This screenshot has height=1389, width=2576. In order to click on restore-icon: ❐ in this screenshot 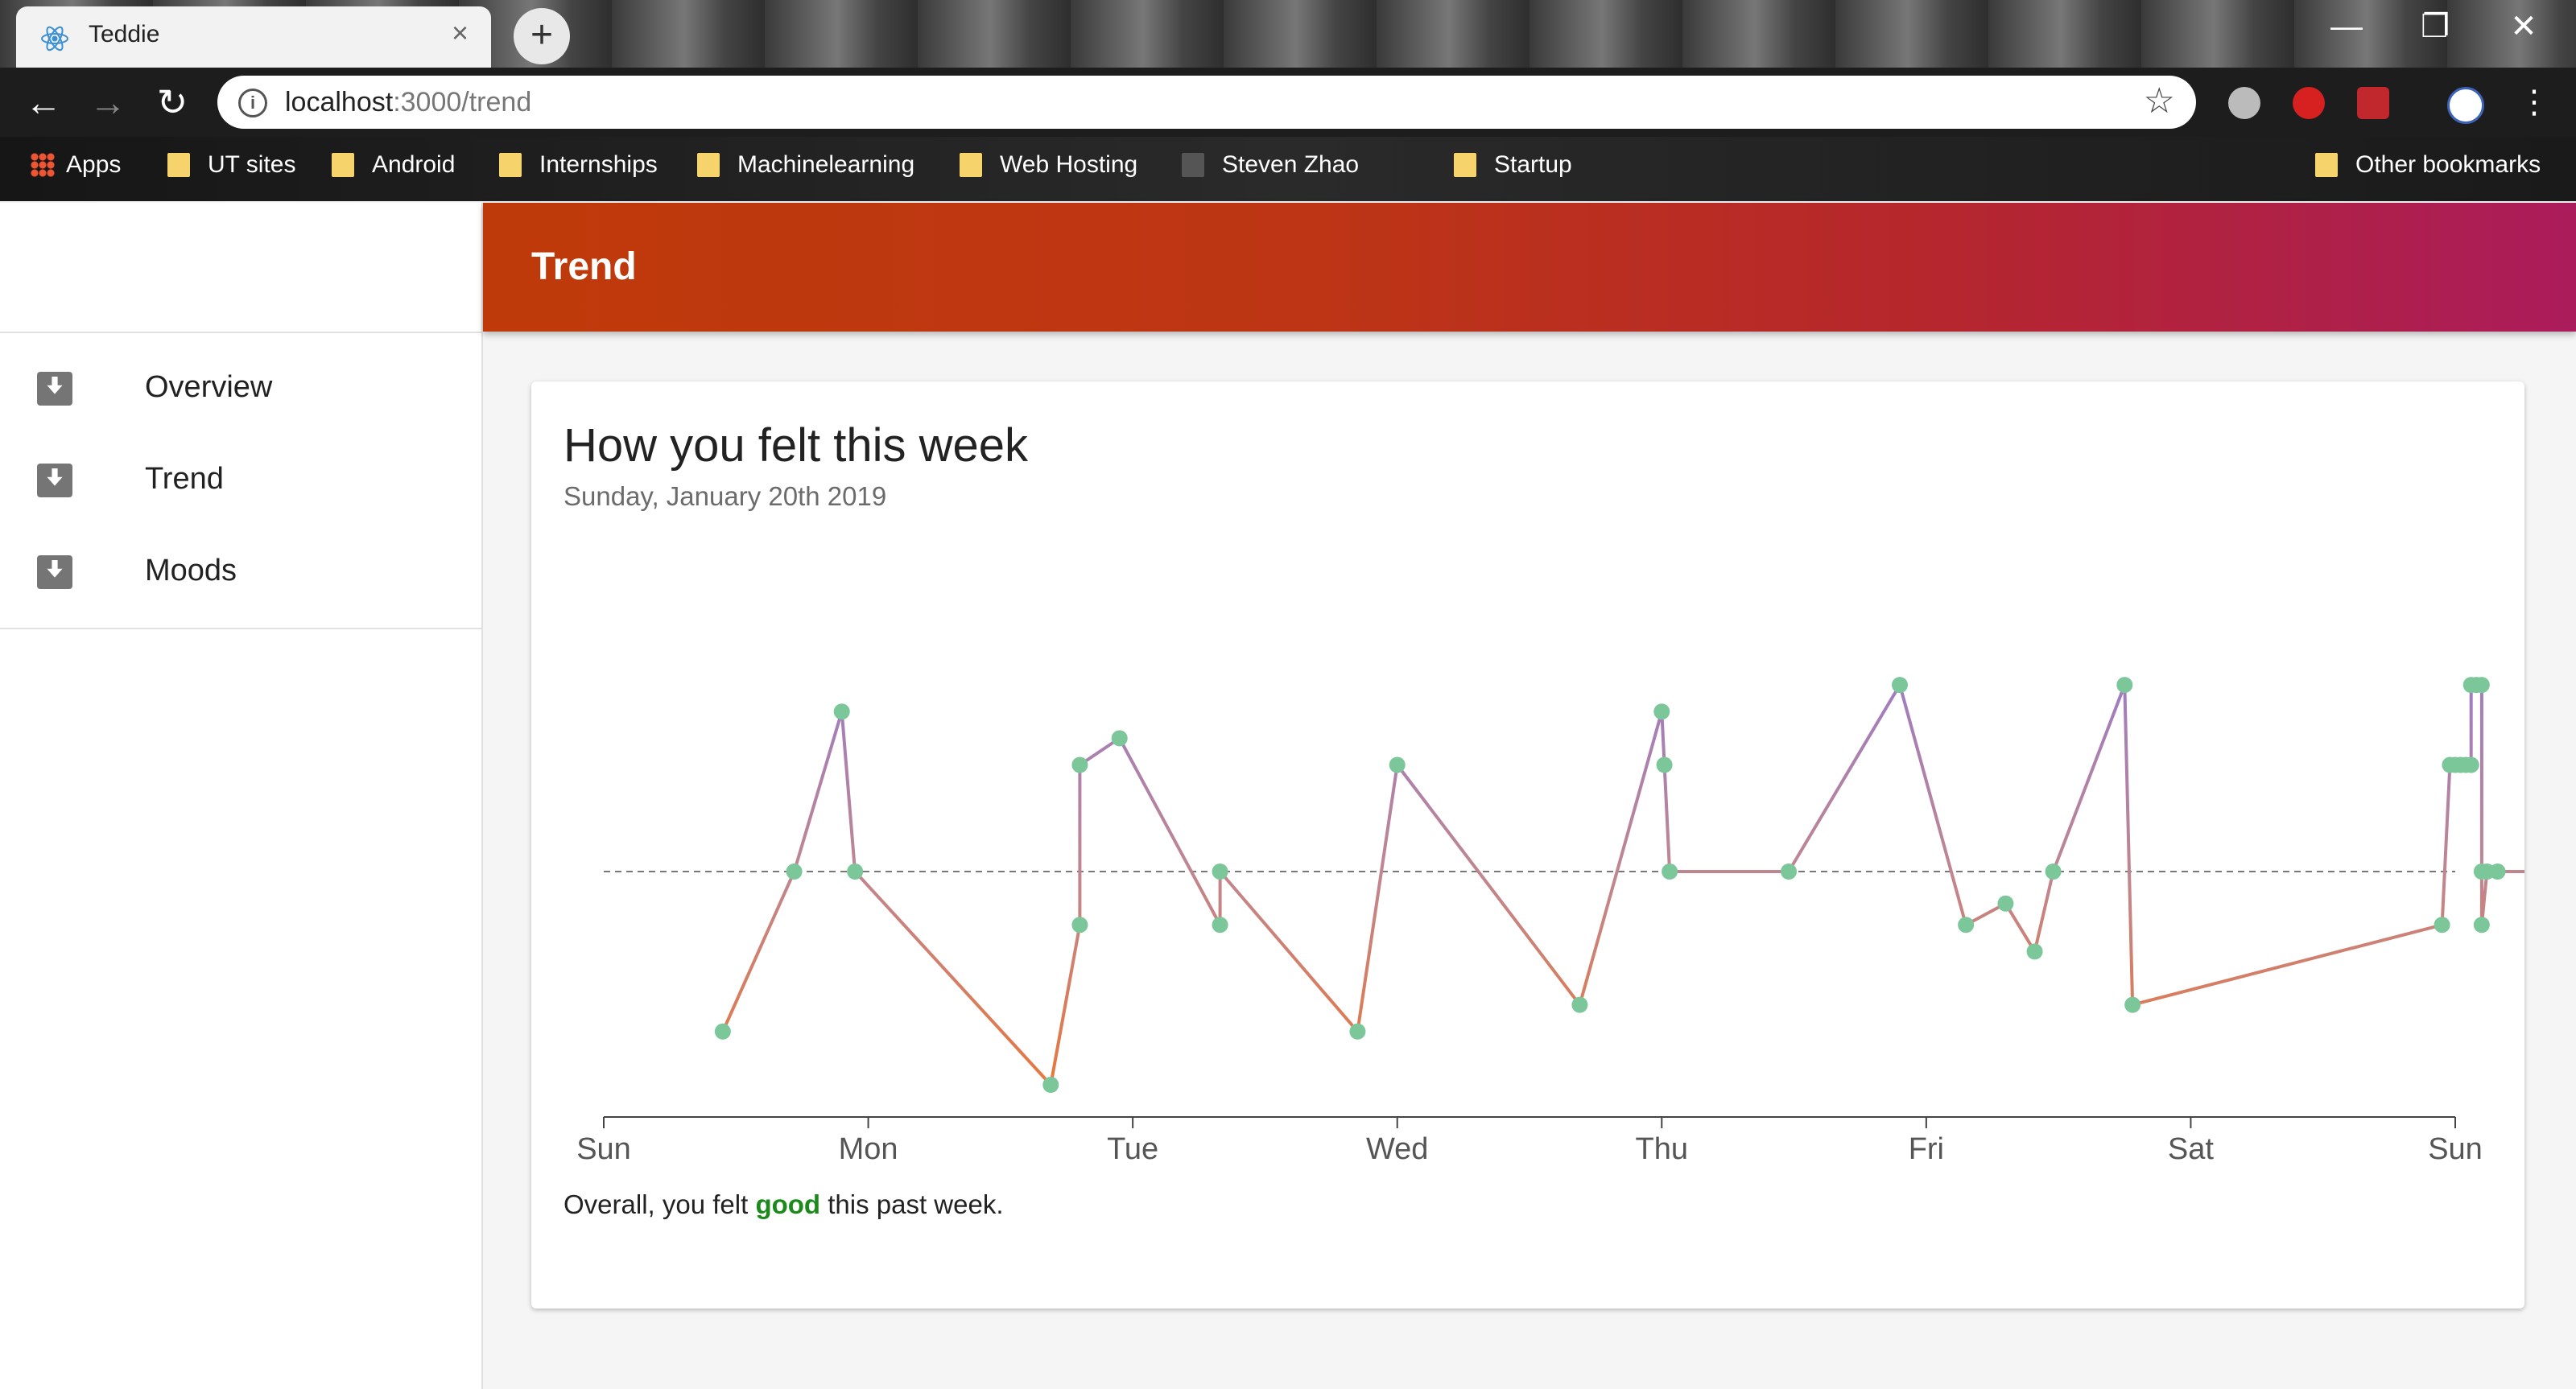, I will do `click(2435, 28)`.